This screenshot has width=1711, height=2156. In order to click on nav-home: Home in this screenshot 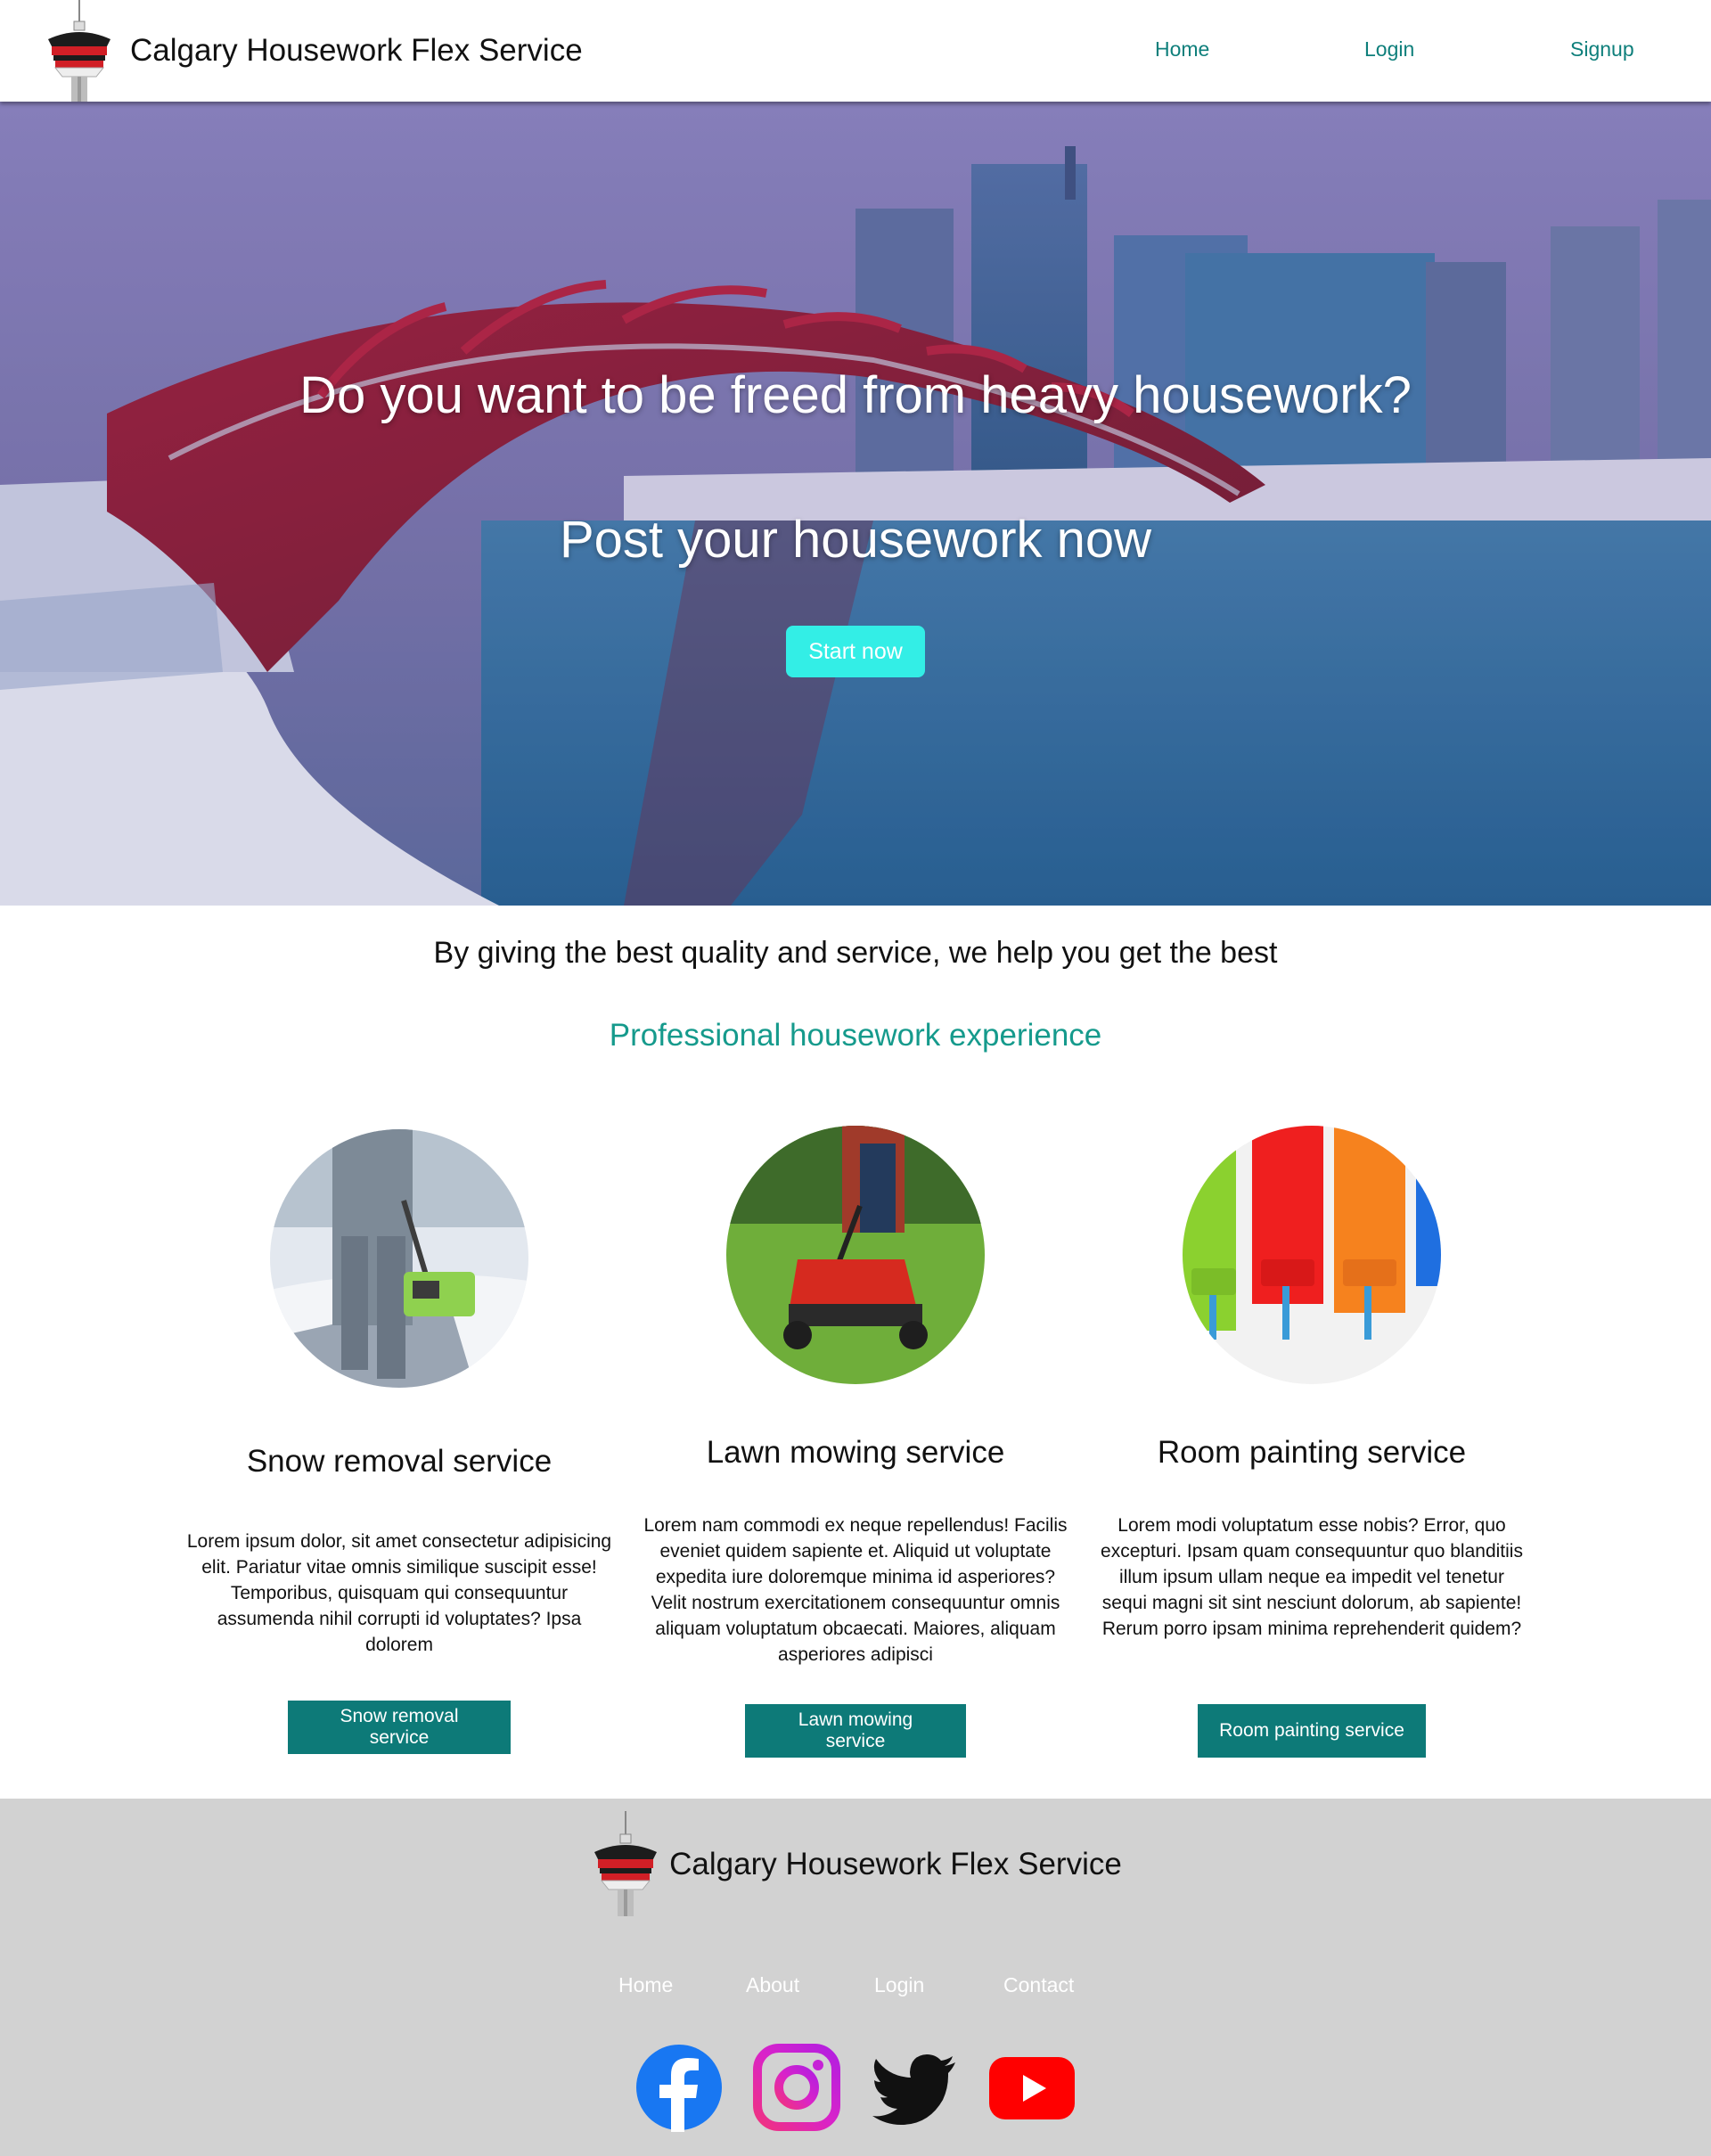, I will do `click(1182, 49)`.